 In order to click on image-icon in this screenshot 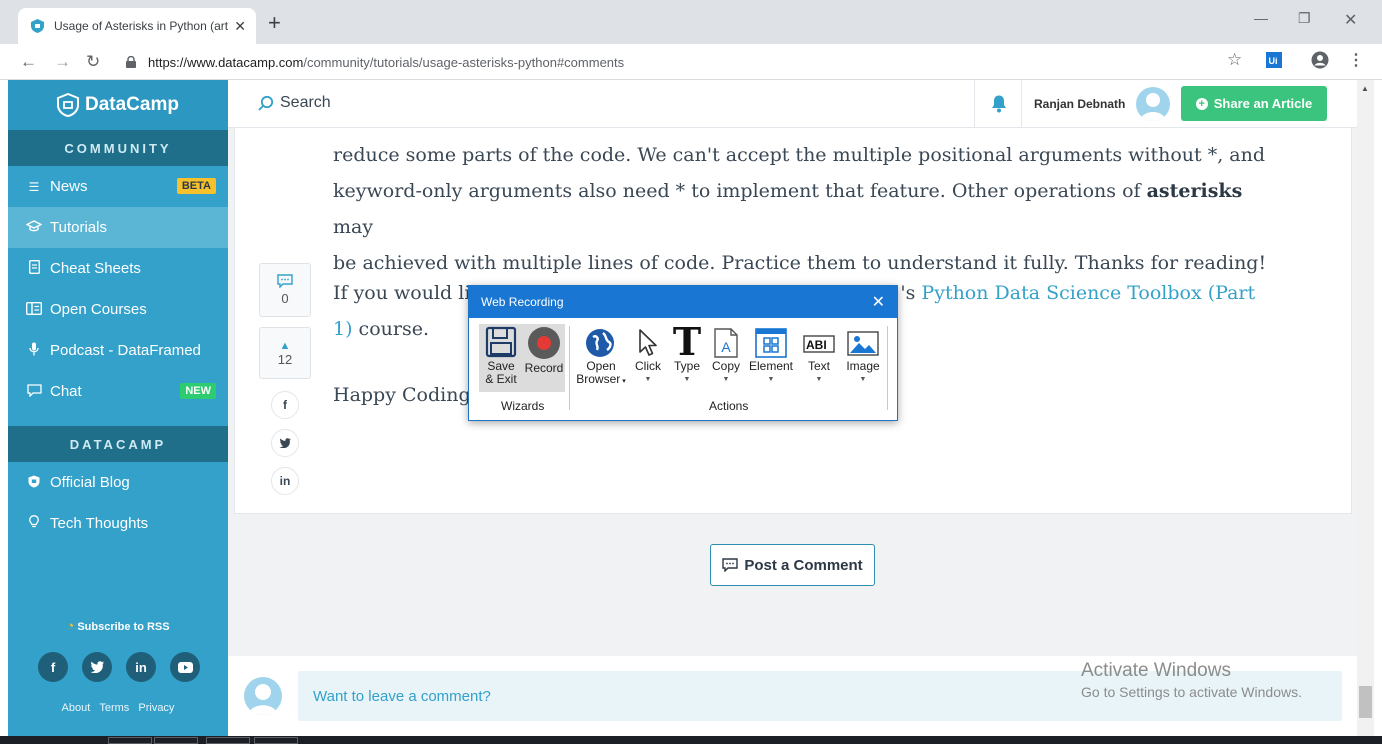, I will do `click(863, 343)`.